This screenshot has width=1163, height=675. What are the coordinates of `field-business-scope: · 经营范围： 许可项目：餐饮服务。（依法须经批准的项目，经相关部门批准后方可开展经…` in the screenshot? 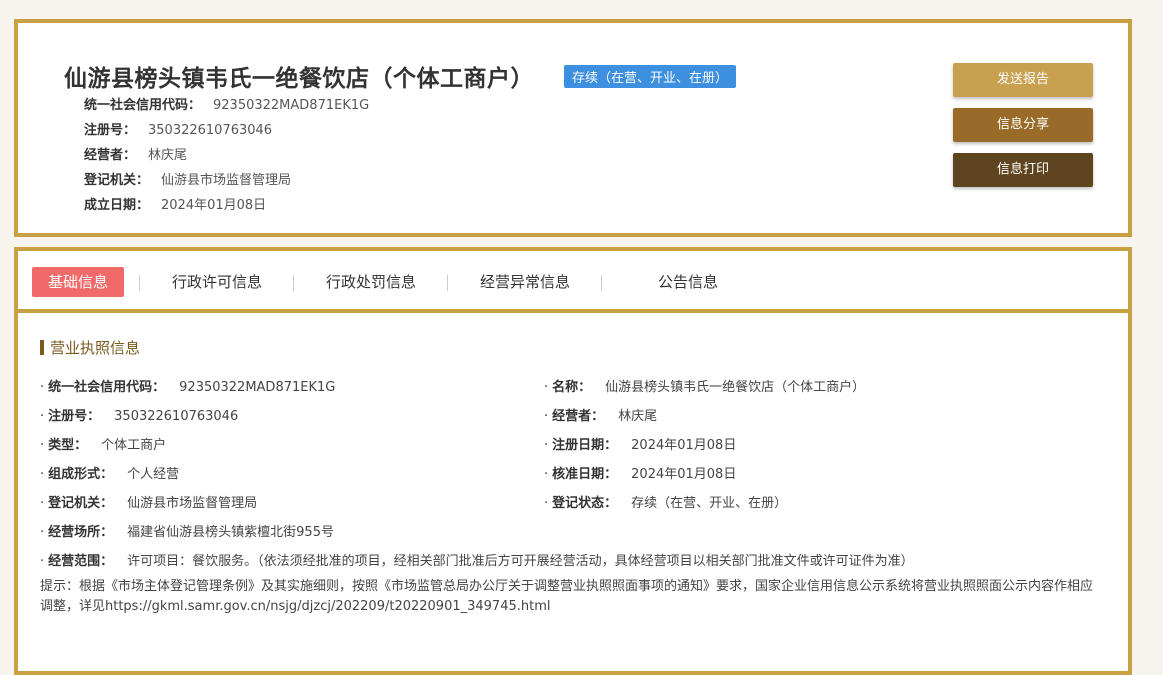 It's located at (477, 561).